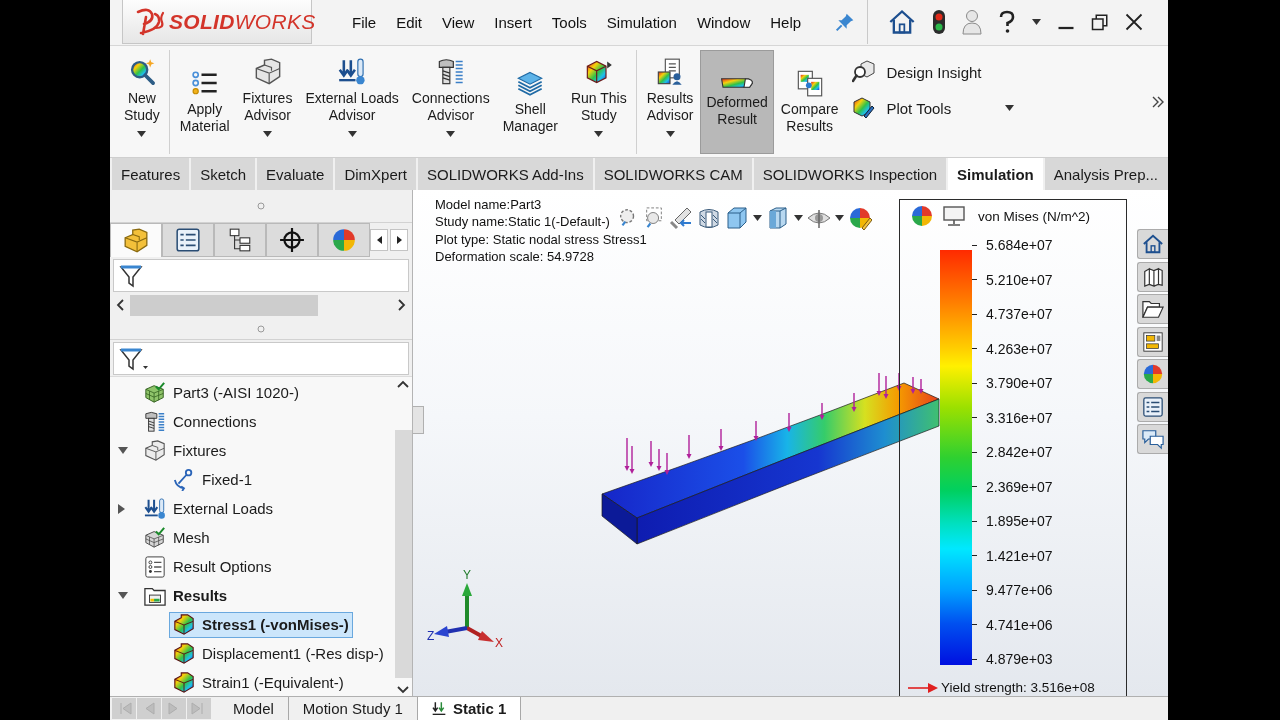  Describe the element at coordinates (670, 102) in the screenshot. I see `ribbon-button: Results Advisor` at that location.